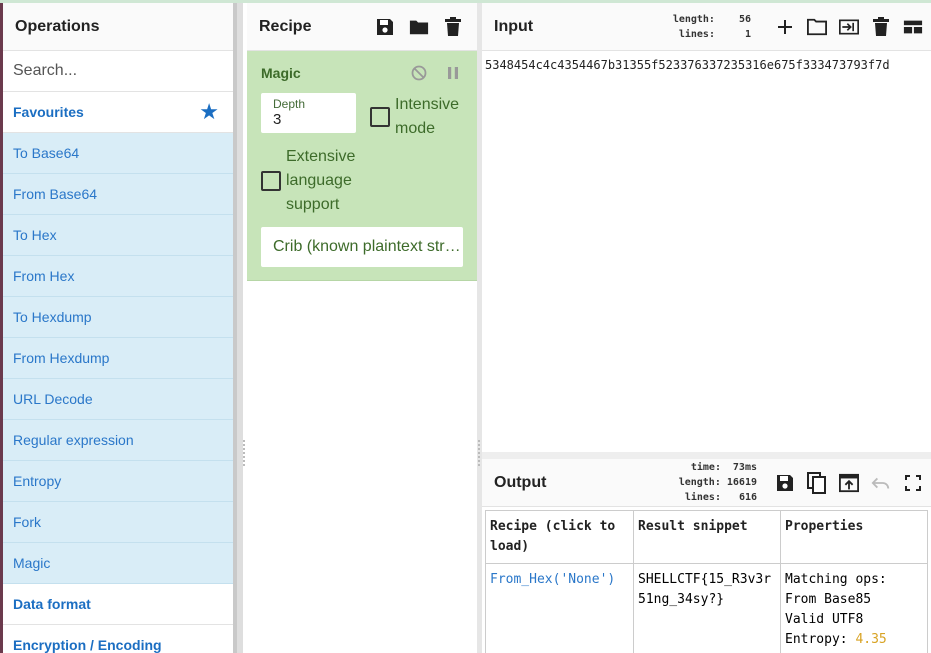  Describe the element at coordinates (817, 27) in the screenshot. I see `open-folder-icon` at that location.